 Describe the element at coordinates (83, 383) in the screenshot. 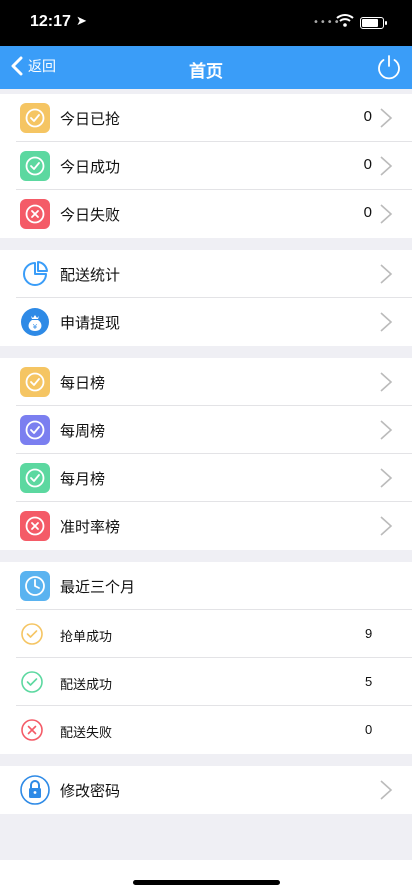

I see `row-label: 每日榜` at that location.